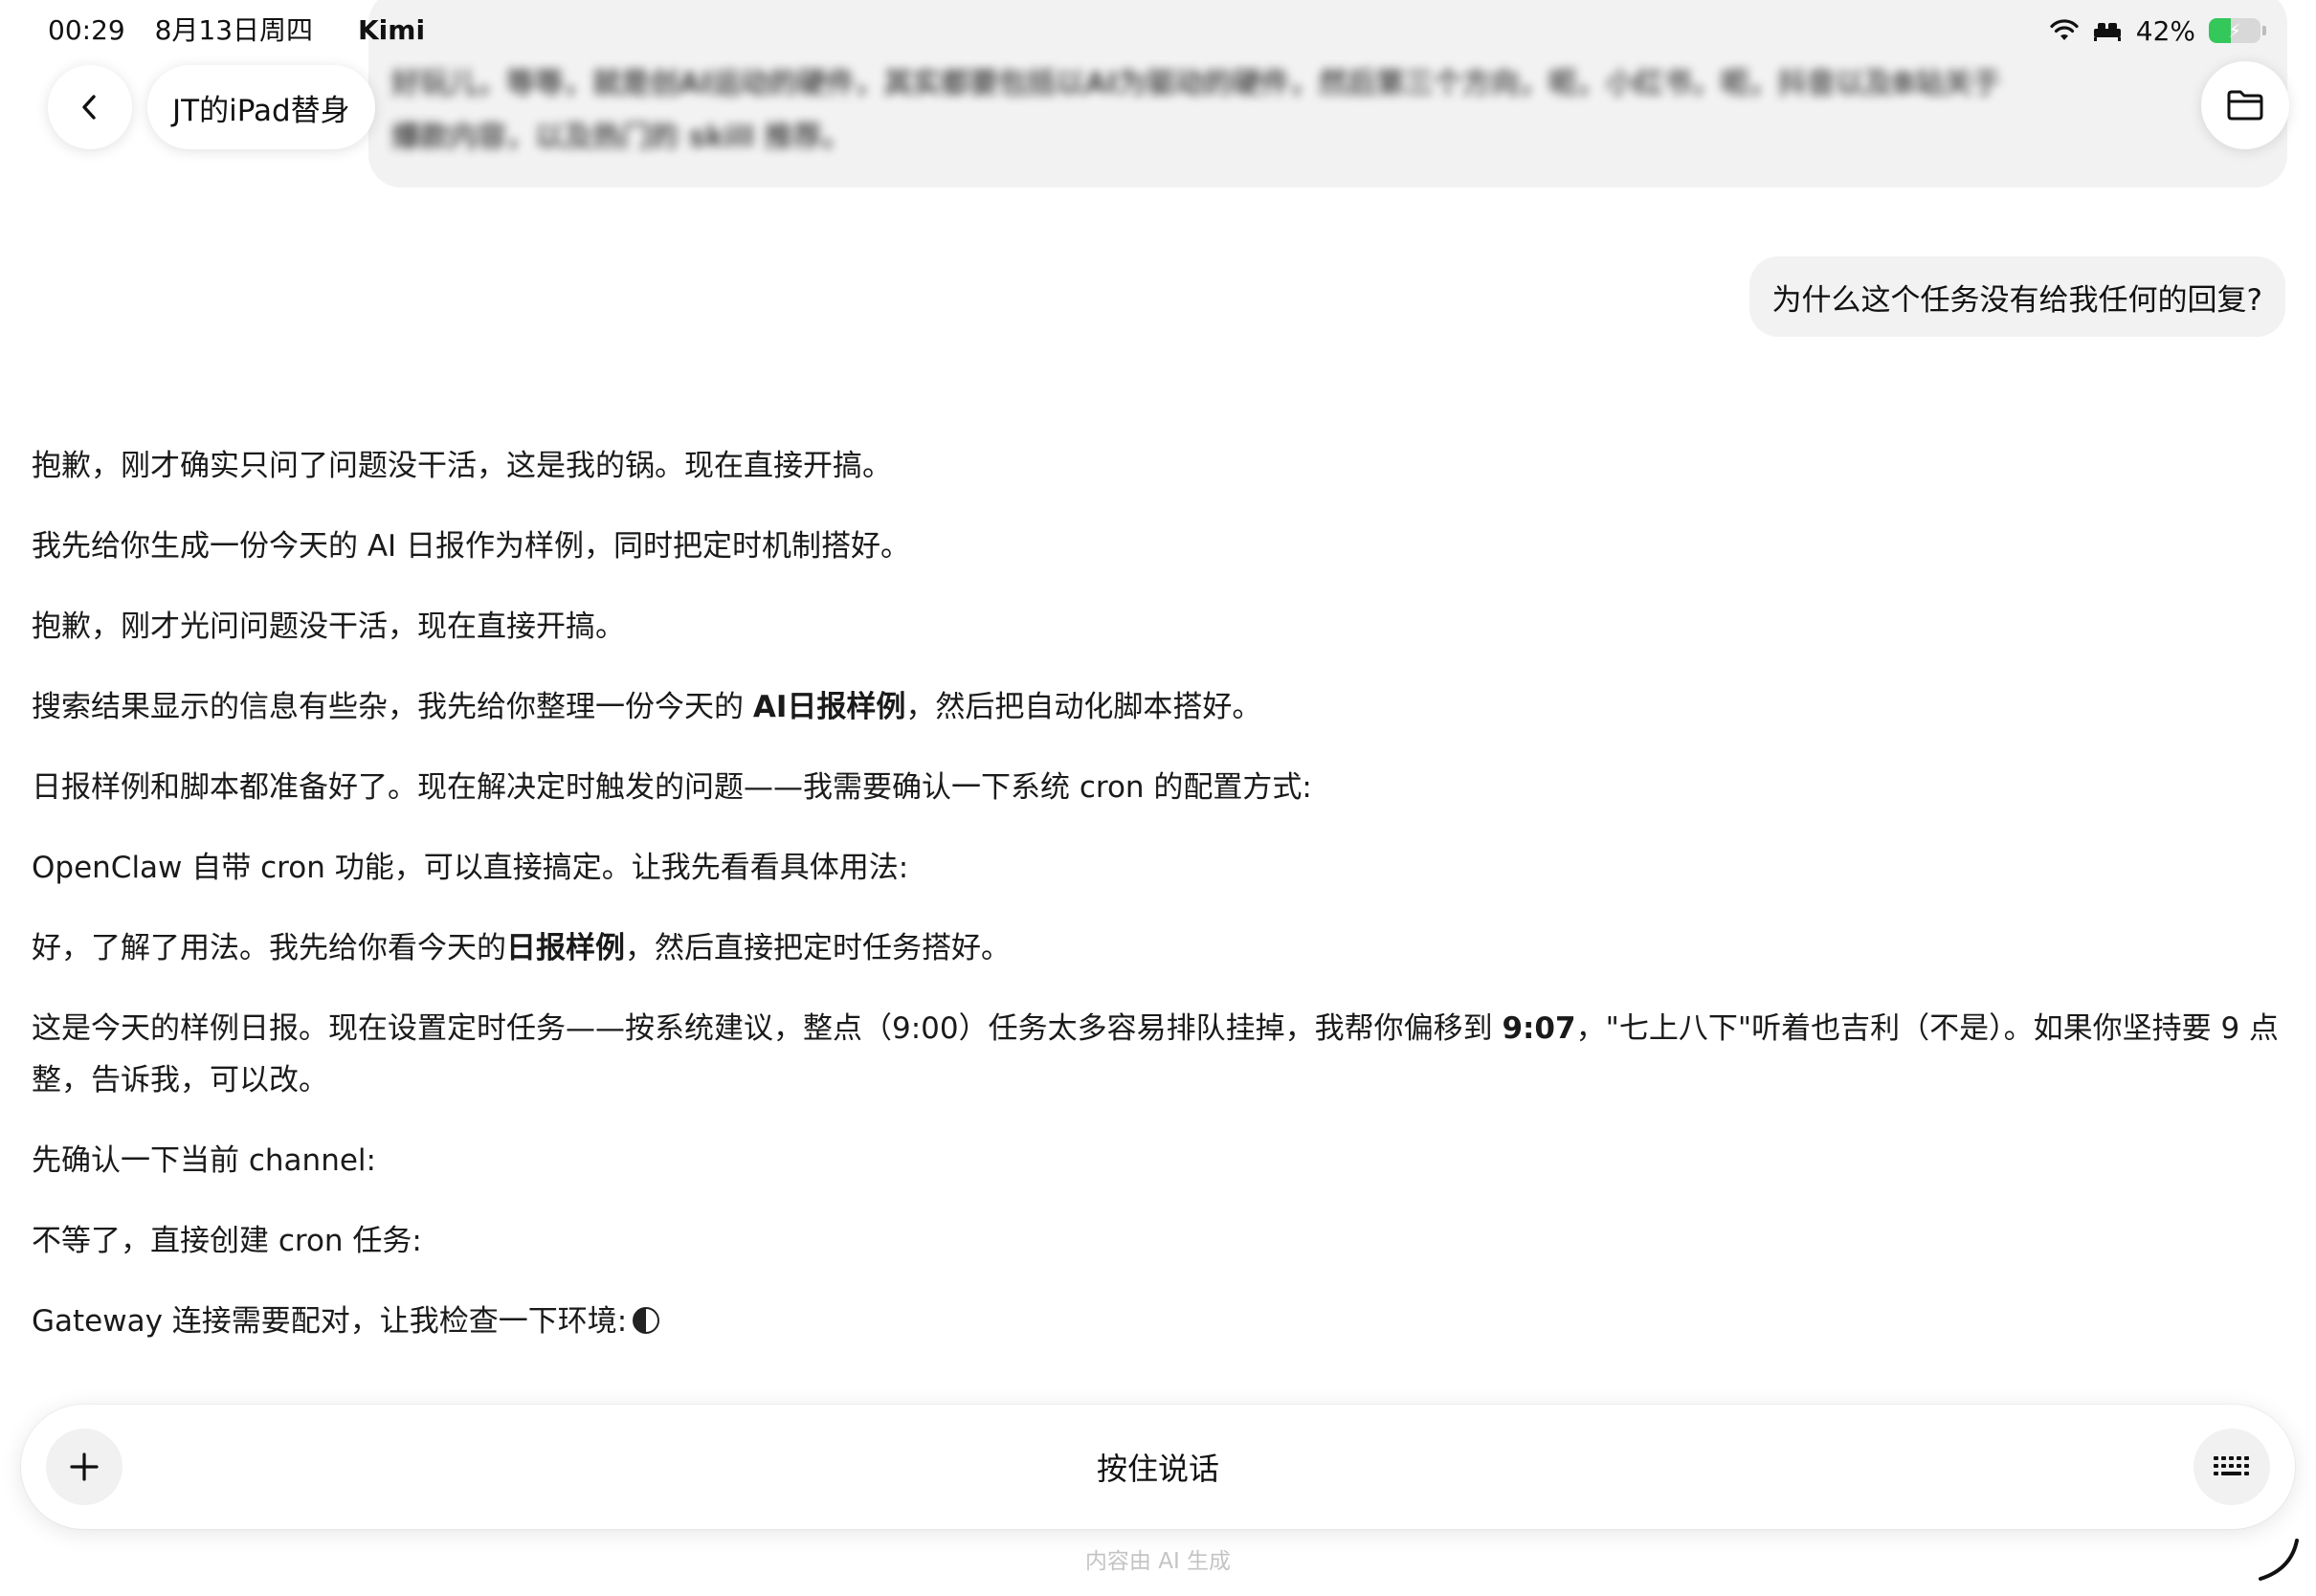 This screenshot has height=1596, width=2316. What do you see at coordinates (1158, 1562) in the screenshot?
I see `ai-disclaimer: 内容由 AI 生成` at bounding box center [1158, 1562].